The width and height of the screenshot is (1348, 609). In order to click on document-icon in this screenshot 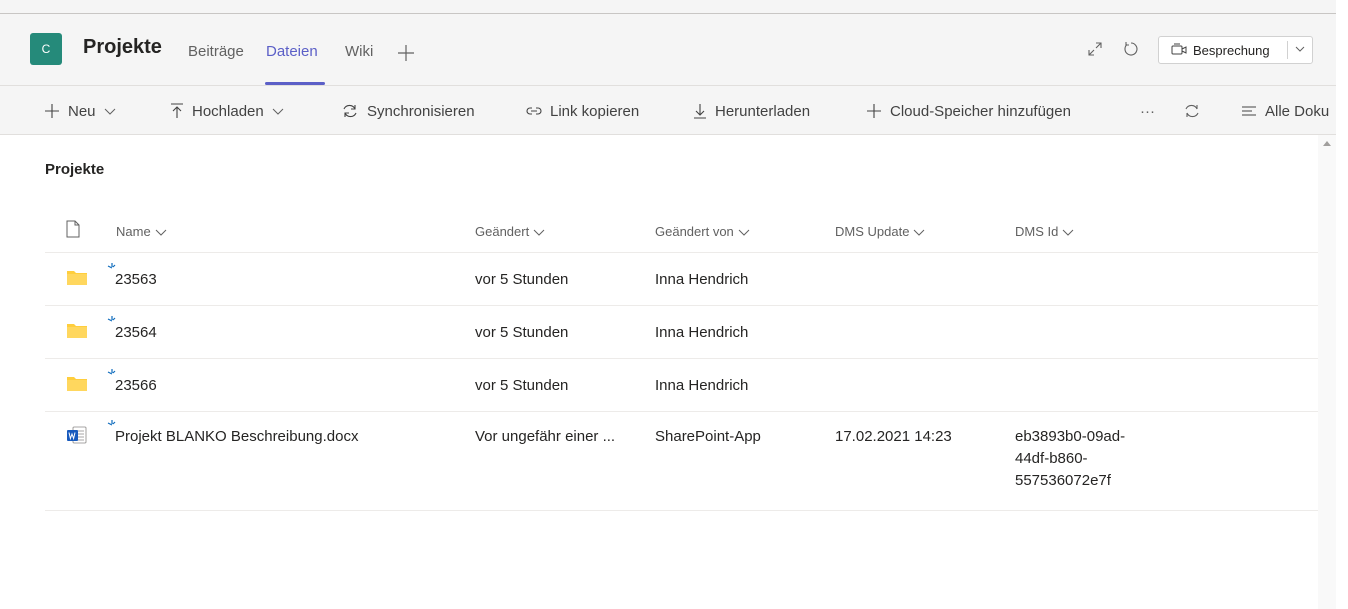, I will do `click(73, 229)`.